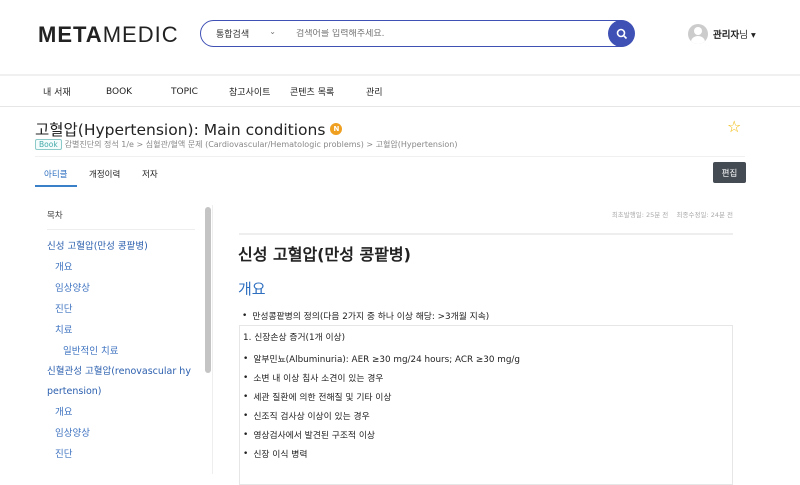 This screenshot has height=485, width=800. What do you see at coordinates (121, 219) in the screenshot?
I see `toc-heading: 목차` at bounding box center [121, 219].